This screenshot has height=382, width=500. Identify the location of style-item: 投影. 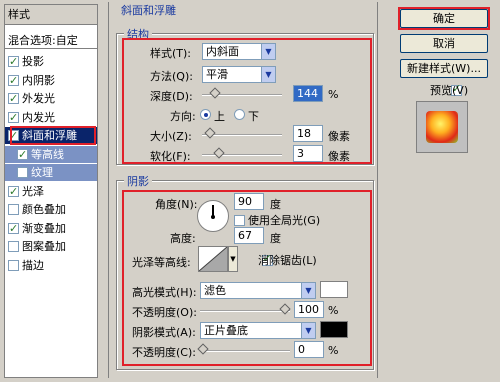
(51, 61).